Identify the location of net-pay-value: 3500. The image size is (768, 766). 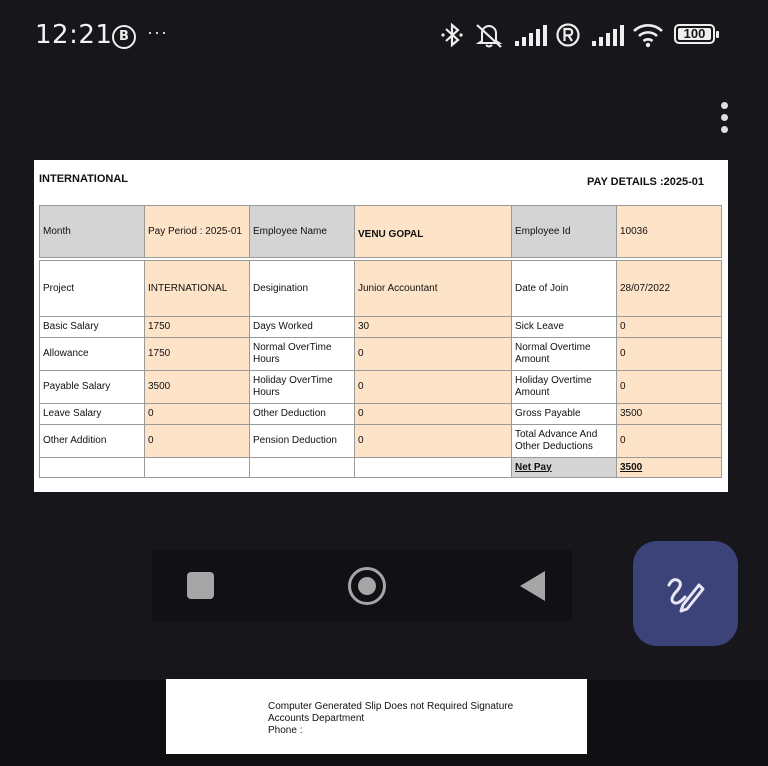
(669, 467).